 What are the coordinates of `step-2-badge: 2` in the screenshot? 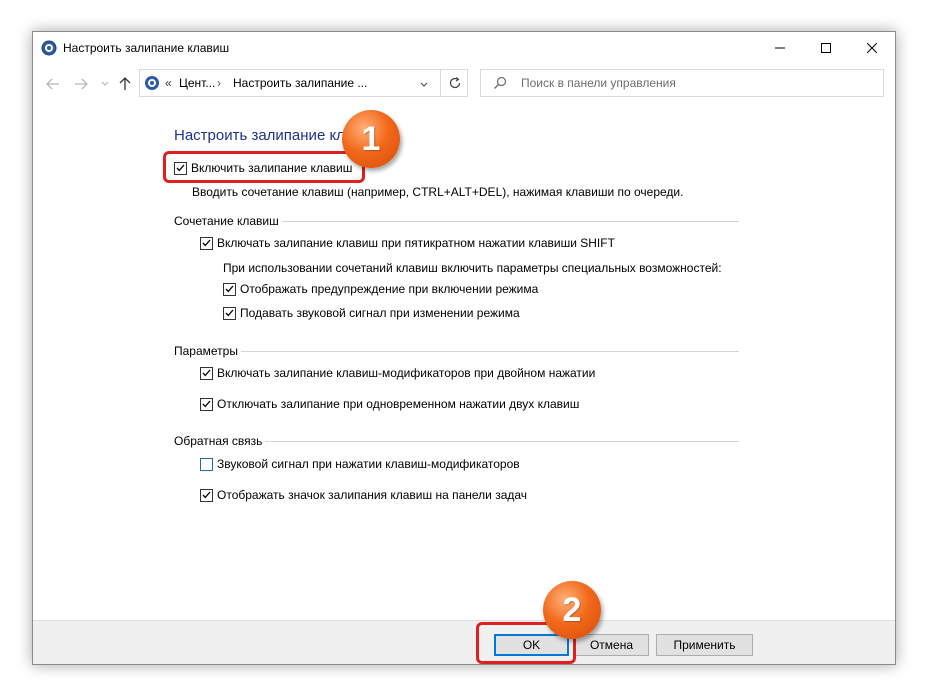 It's located at (572, 610).